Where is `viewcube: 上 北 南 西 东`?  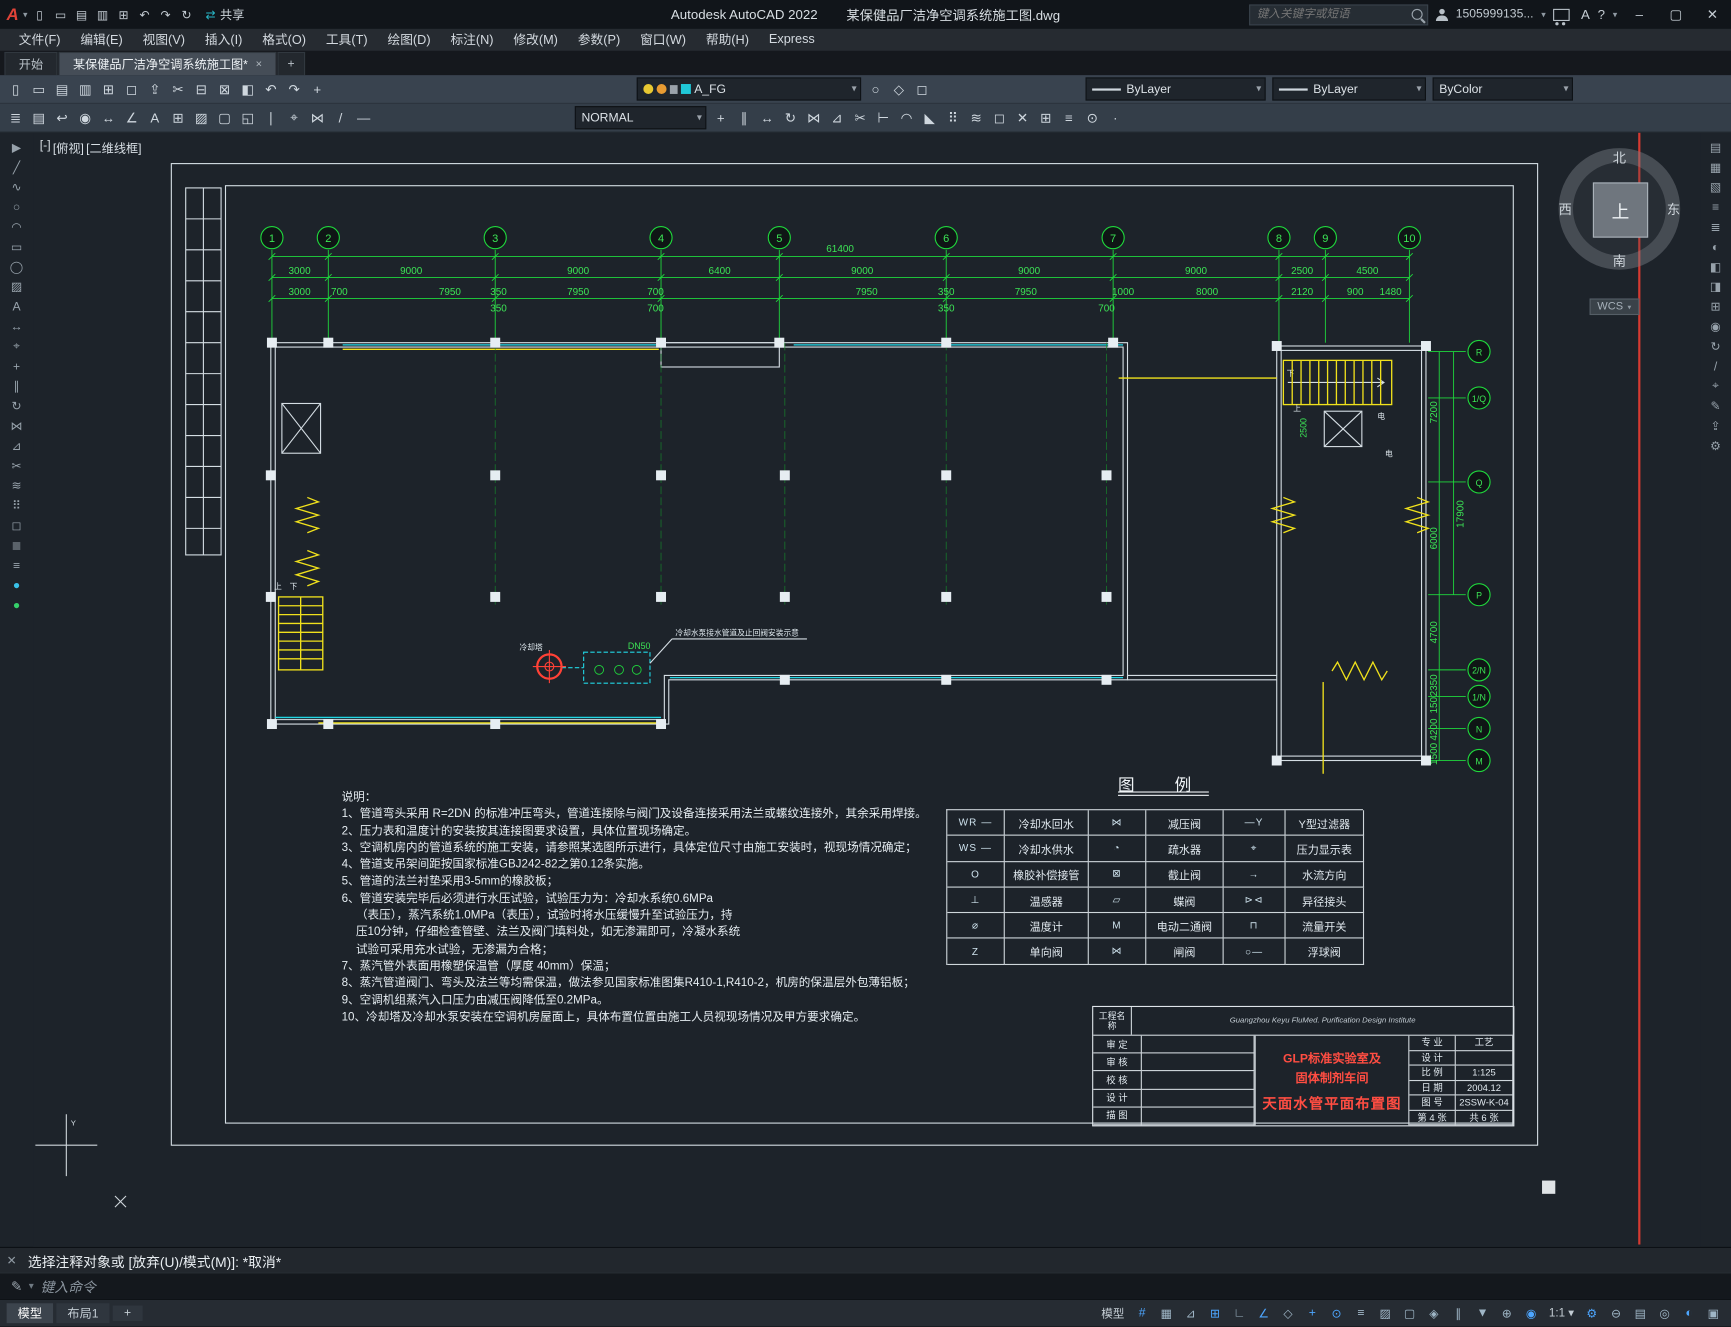 viewcube: 上 北 南 西 东 is located at coordinates (1619, 208).